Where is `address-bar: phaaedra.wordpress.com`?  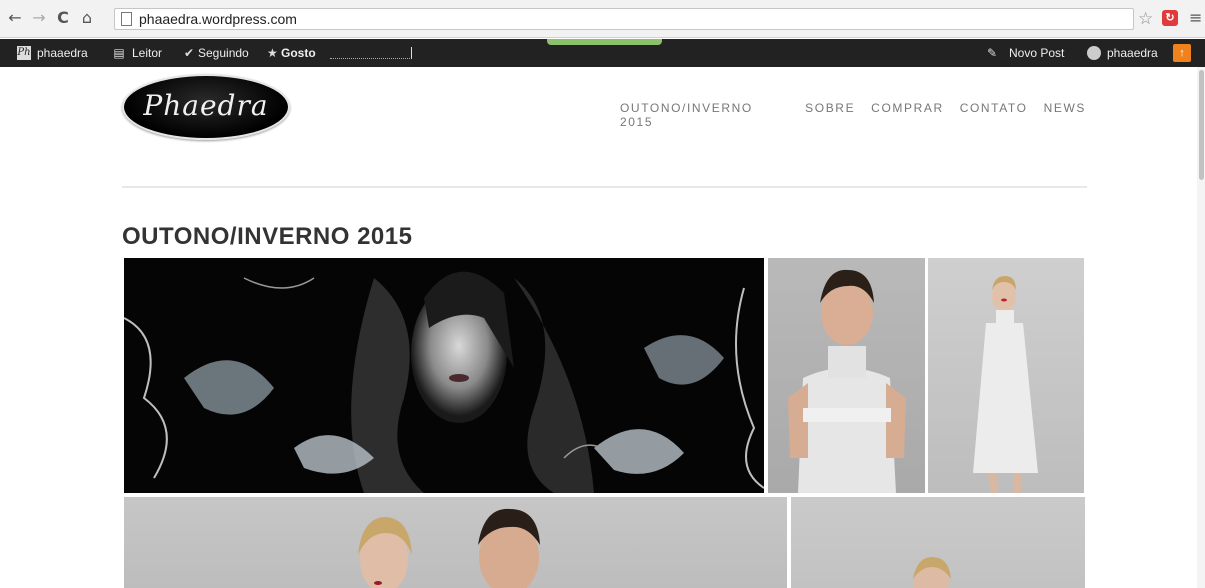
address-bar: phaaedra.wordpress.com is located at coordinates (624, 19).